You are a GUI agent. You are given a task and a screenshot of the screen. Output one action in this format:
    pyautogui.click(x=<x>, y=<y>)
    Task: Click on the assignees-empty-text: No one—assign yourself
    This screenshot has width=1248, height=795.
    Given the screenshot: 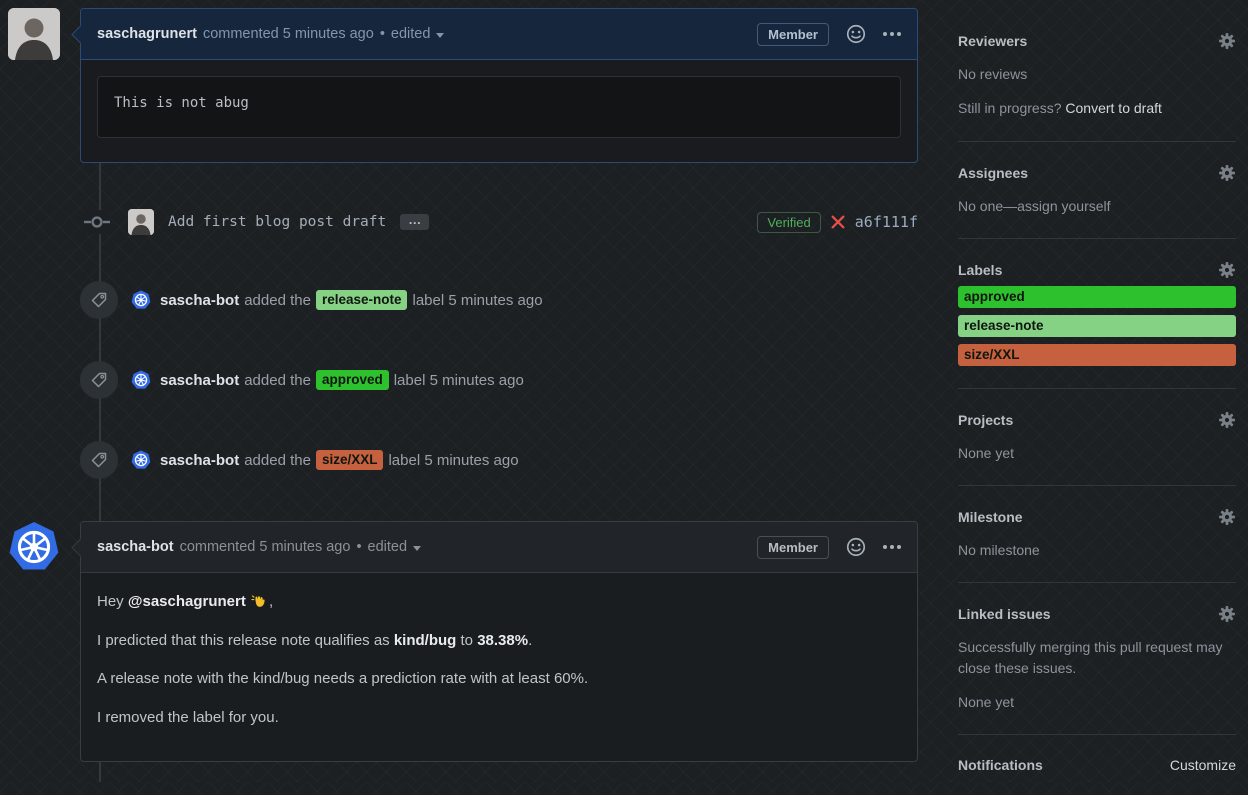 What is the action you would take?
    pyautogui.click(x=1034, y=205)
    